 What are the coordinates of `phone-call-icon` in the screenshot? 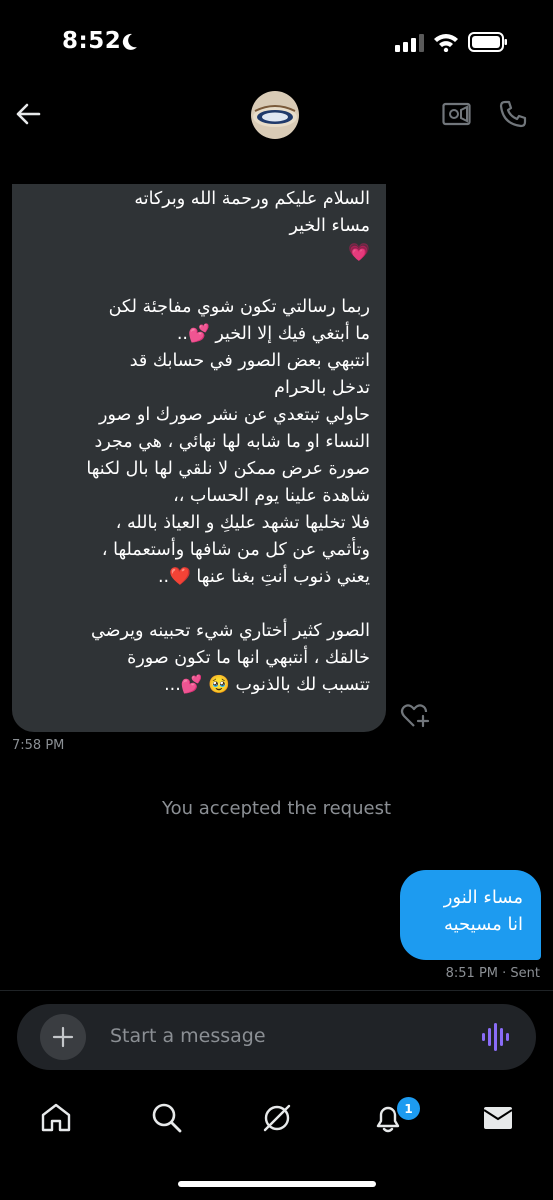 It's located at (513, 114).